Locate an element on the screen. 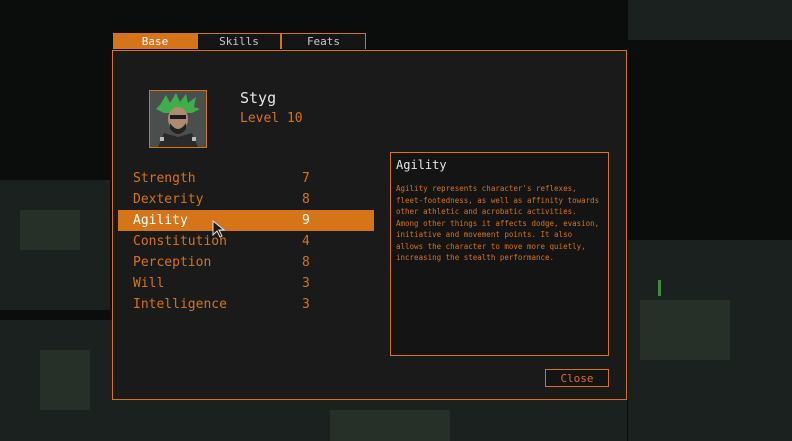  attribute-row-constitution: Constitution 4 is located at coordinates (246, 241).